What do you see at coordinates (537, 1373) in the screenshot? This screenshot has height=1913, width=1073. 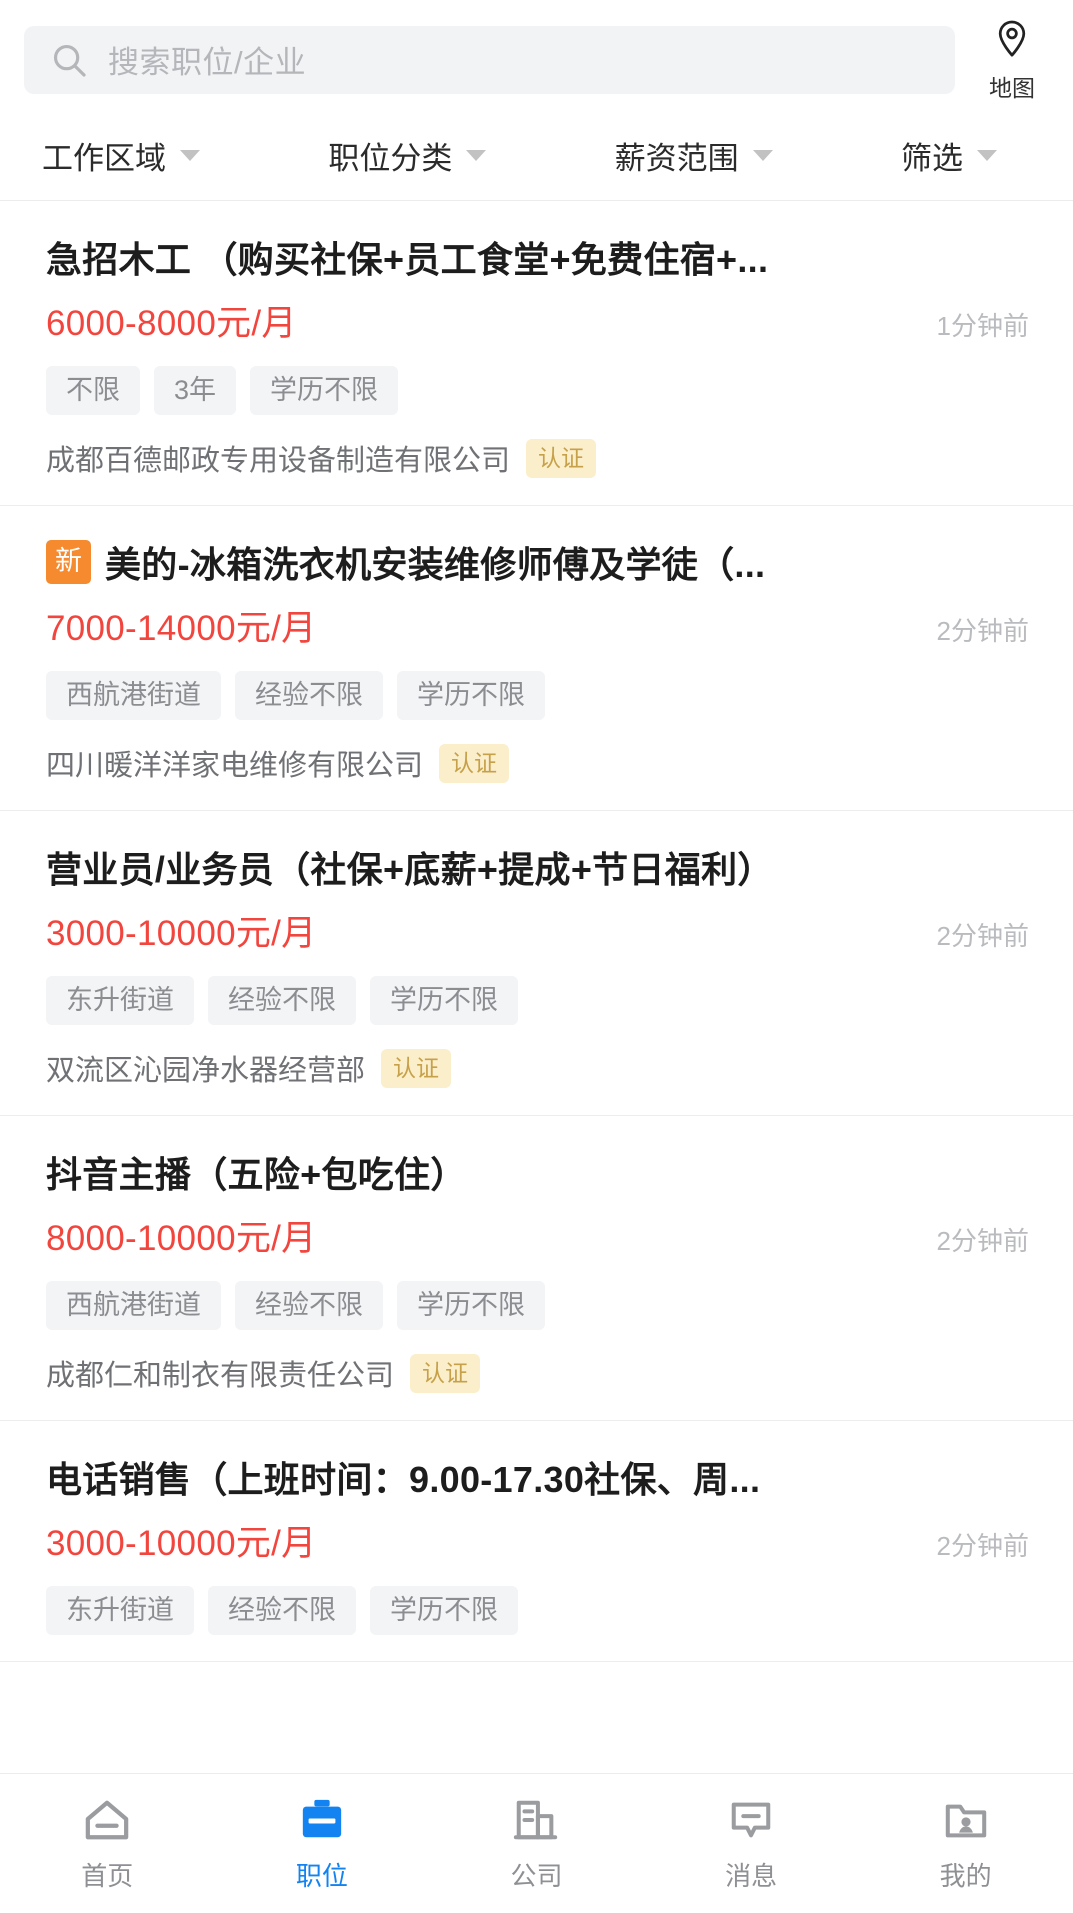 I see `company-row: 成都仁和制衣有限责任公司 认证` at bounding box center [537, 1373].